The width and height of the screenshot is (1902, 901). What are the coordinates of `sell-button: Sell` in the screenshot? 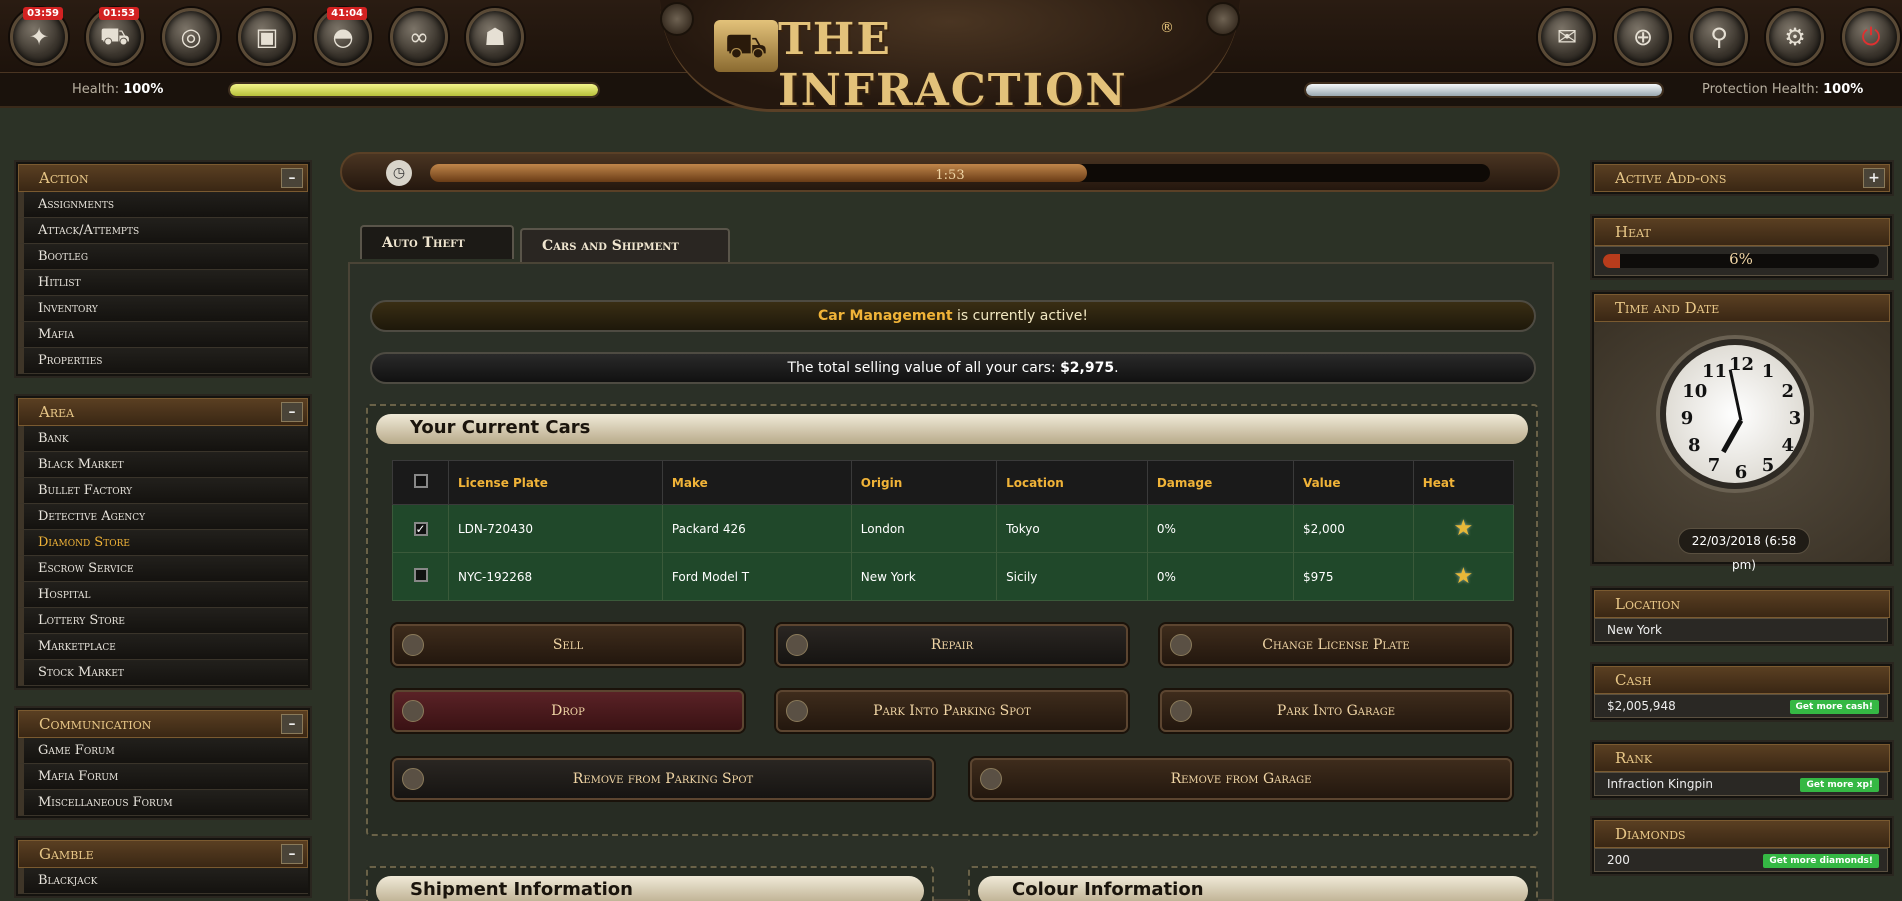 It's located at (568, 645).